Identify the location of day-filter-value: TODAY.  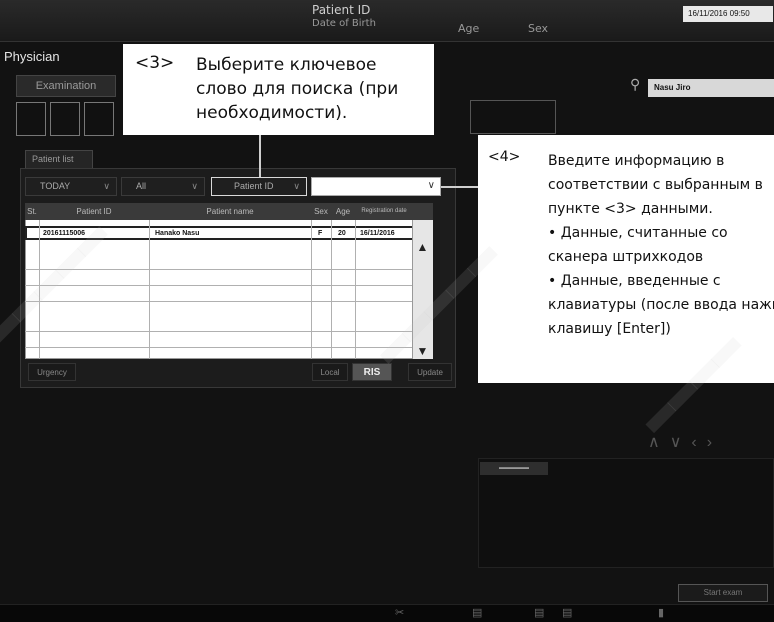
(55, 186).